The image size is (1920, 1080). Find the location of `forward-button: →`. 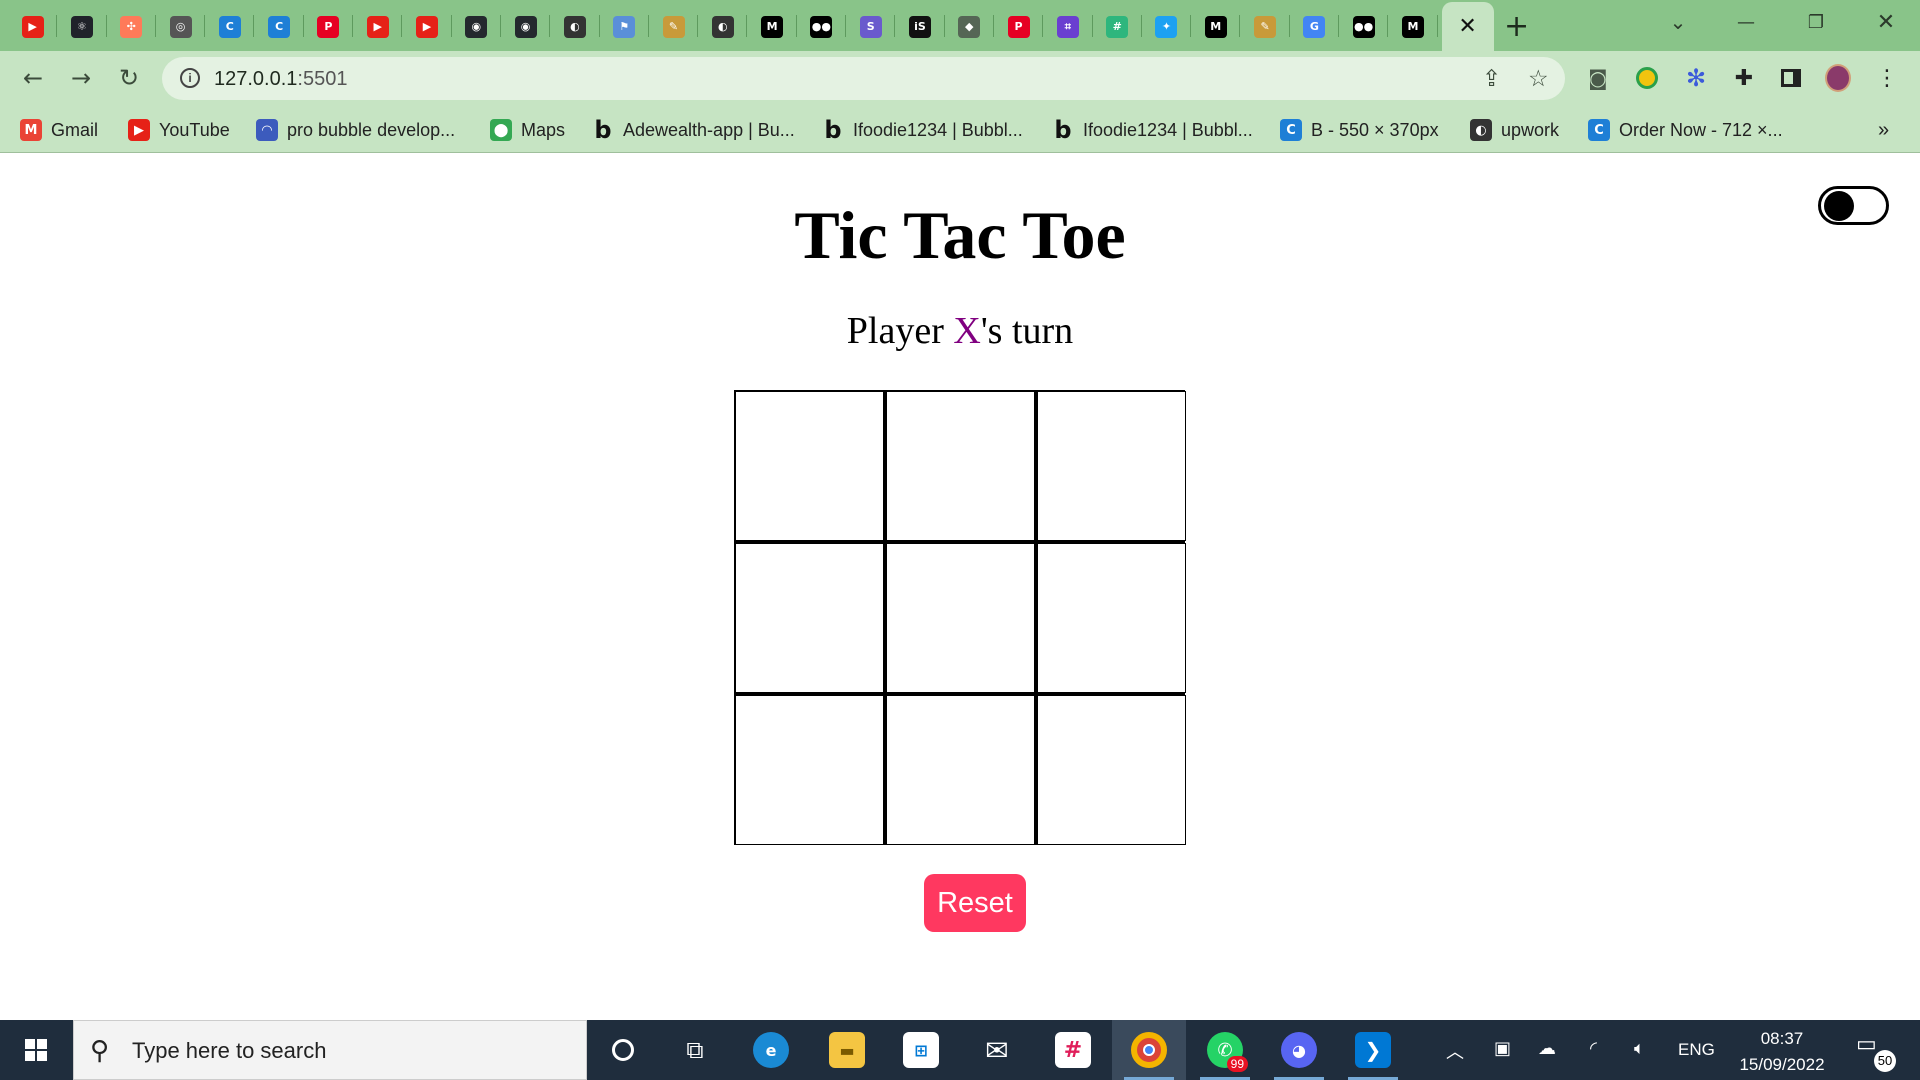

forward-button: → is located at coordinates (81, 78).